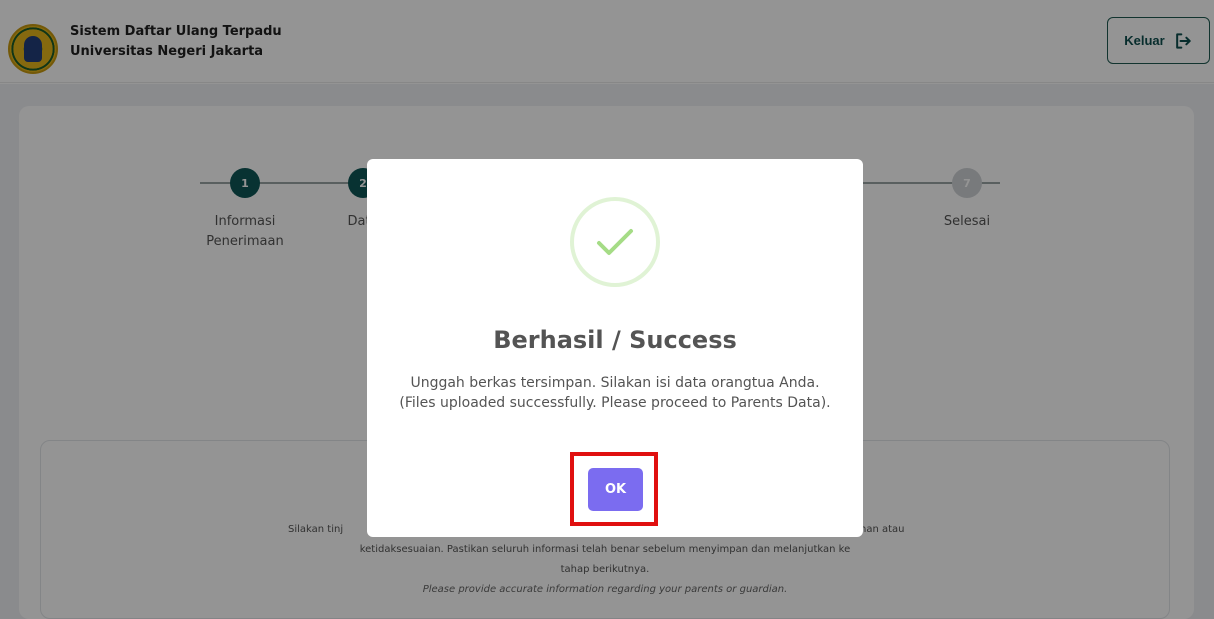  I want to click on success-check-icon, so click(615, 242).